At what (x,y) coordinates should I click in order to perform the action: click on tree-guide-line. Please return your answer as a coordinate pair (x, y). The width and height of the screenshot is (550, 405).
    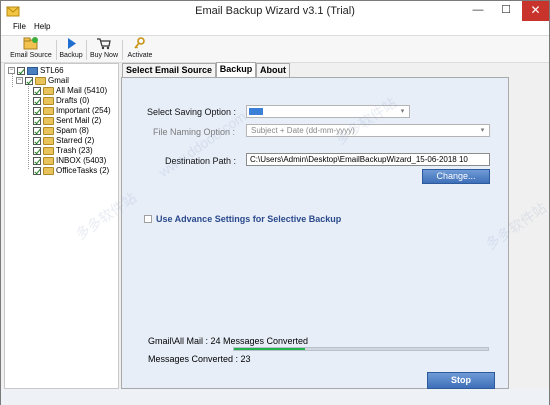
    Looking at the image, I should click on (28, 126).